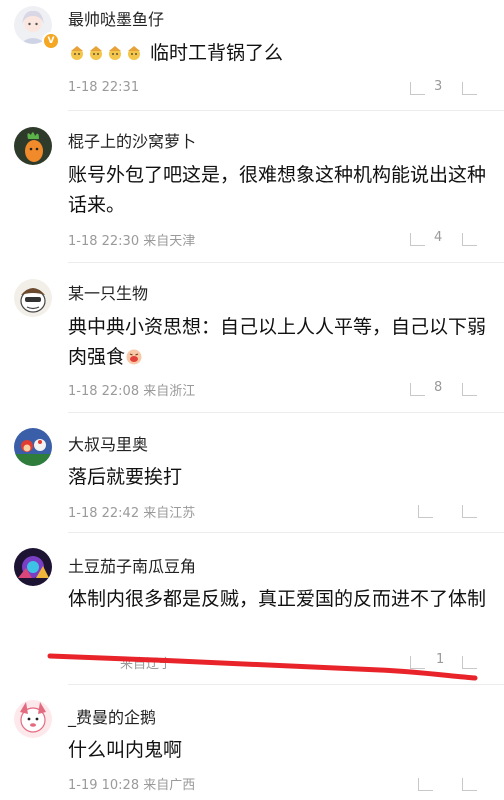  Describe the element at coordinates (132, 565) in the screenshot. I see `commenter-name: 土豆茄子南瓜豆角` at that location.